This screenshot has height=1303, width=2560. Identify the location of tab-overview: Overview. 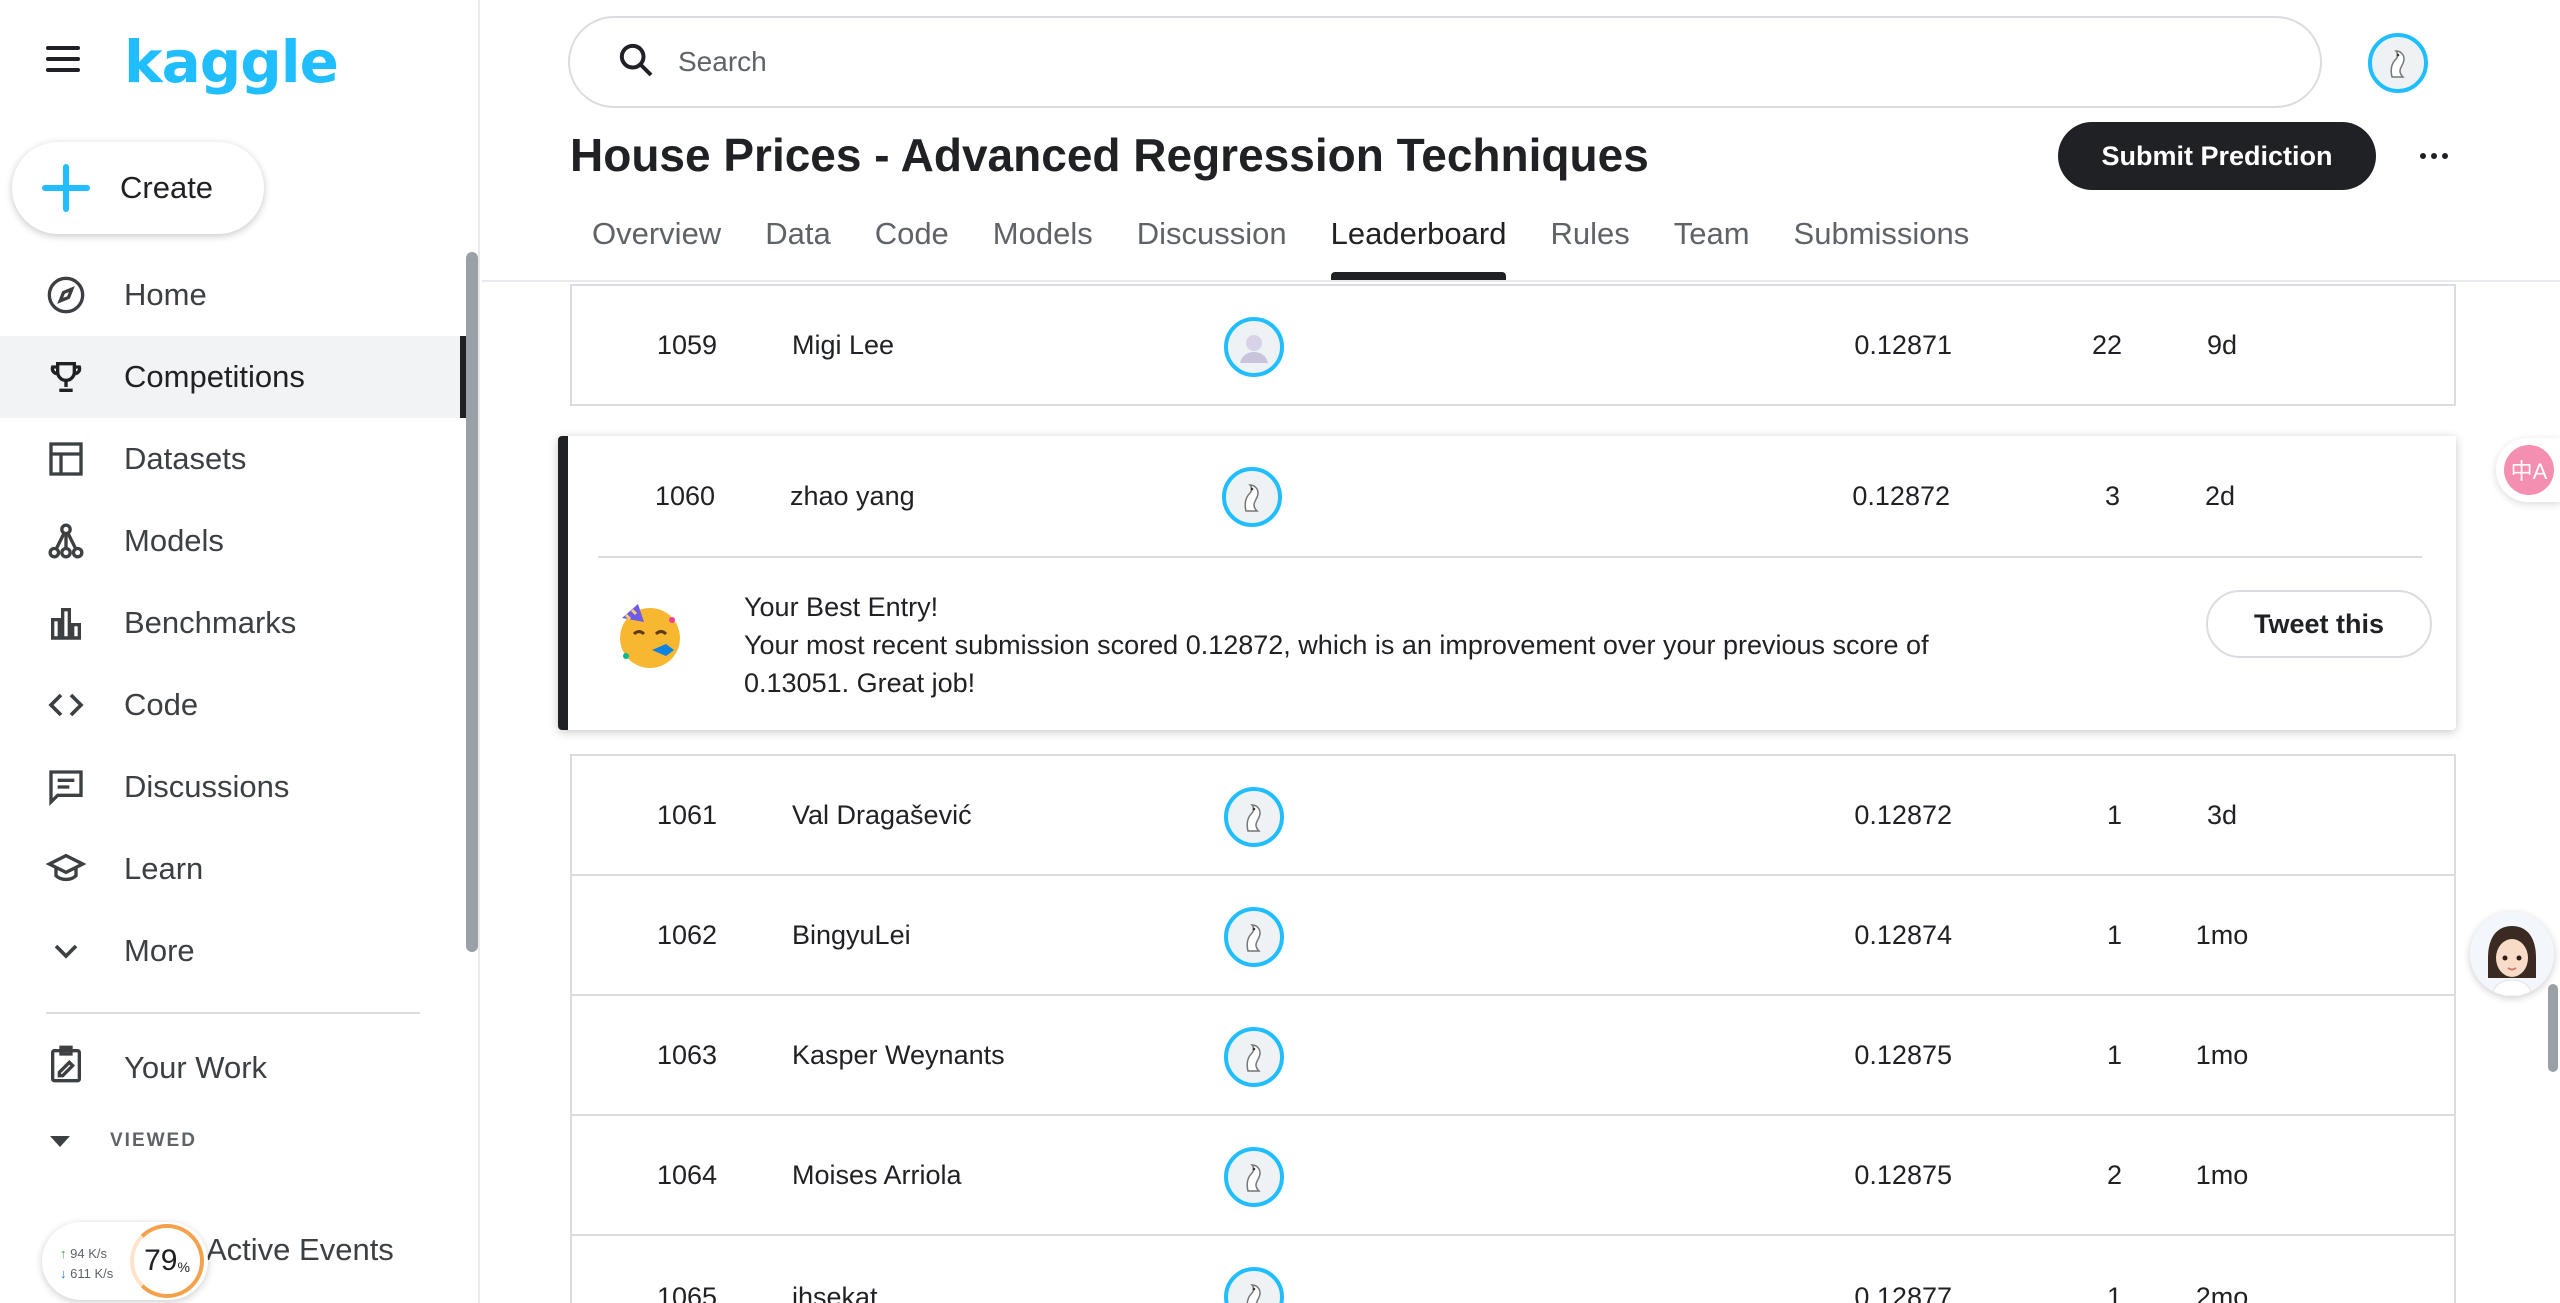
(656, 246).